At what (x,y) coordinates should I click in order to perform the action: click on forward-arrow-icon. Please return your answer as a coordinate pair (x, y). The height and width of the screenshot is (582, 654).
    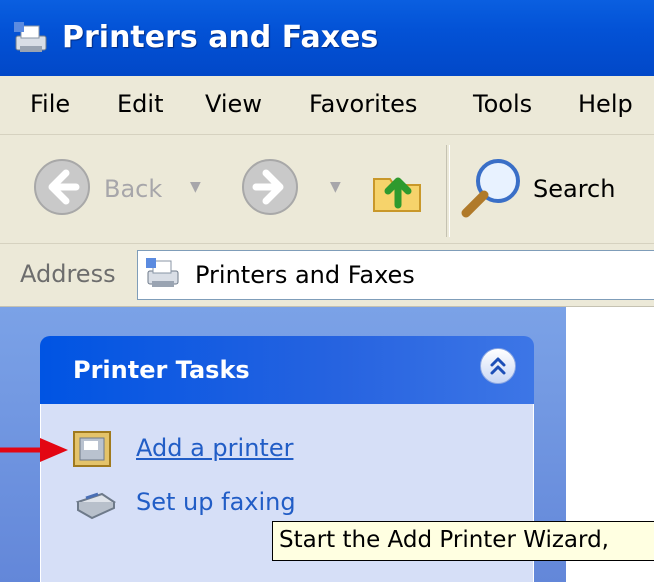
    Looking at the image, I should click on (270, 187).